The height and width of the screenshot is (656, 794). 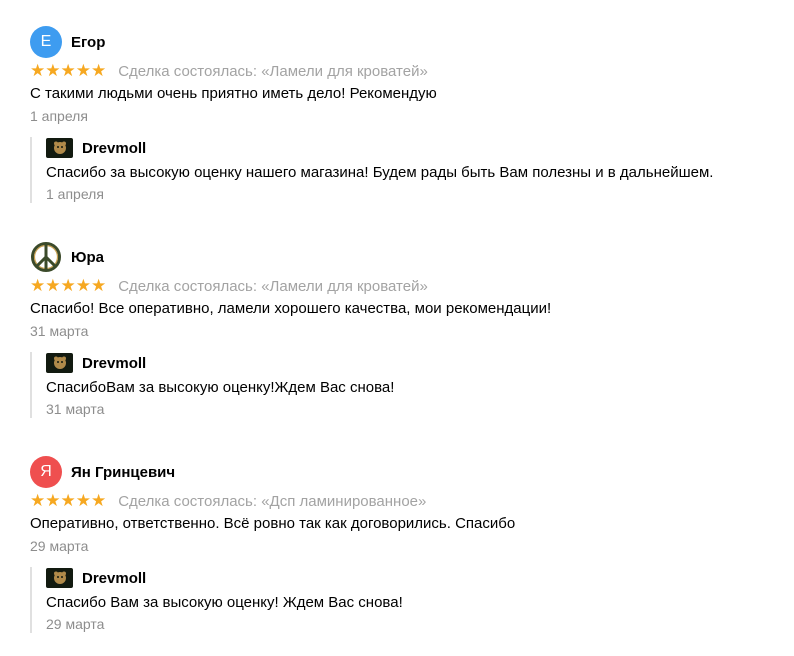 What do you see at coordinates (75, 409) in the screenshot?
I see `reply-date: 31 марта` at bounding box center [75, 409].